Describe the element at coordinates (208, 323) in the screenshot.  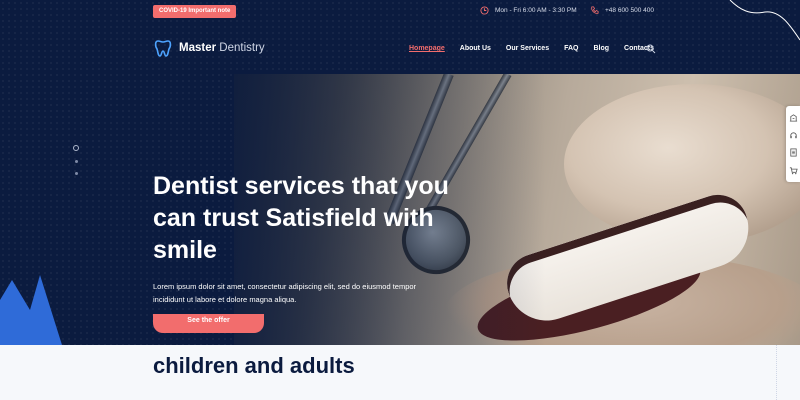
I see `see-offer-button: See the offer` at that location.